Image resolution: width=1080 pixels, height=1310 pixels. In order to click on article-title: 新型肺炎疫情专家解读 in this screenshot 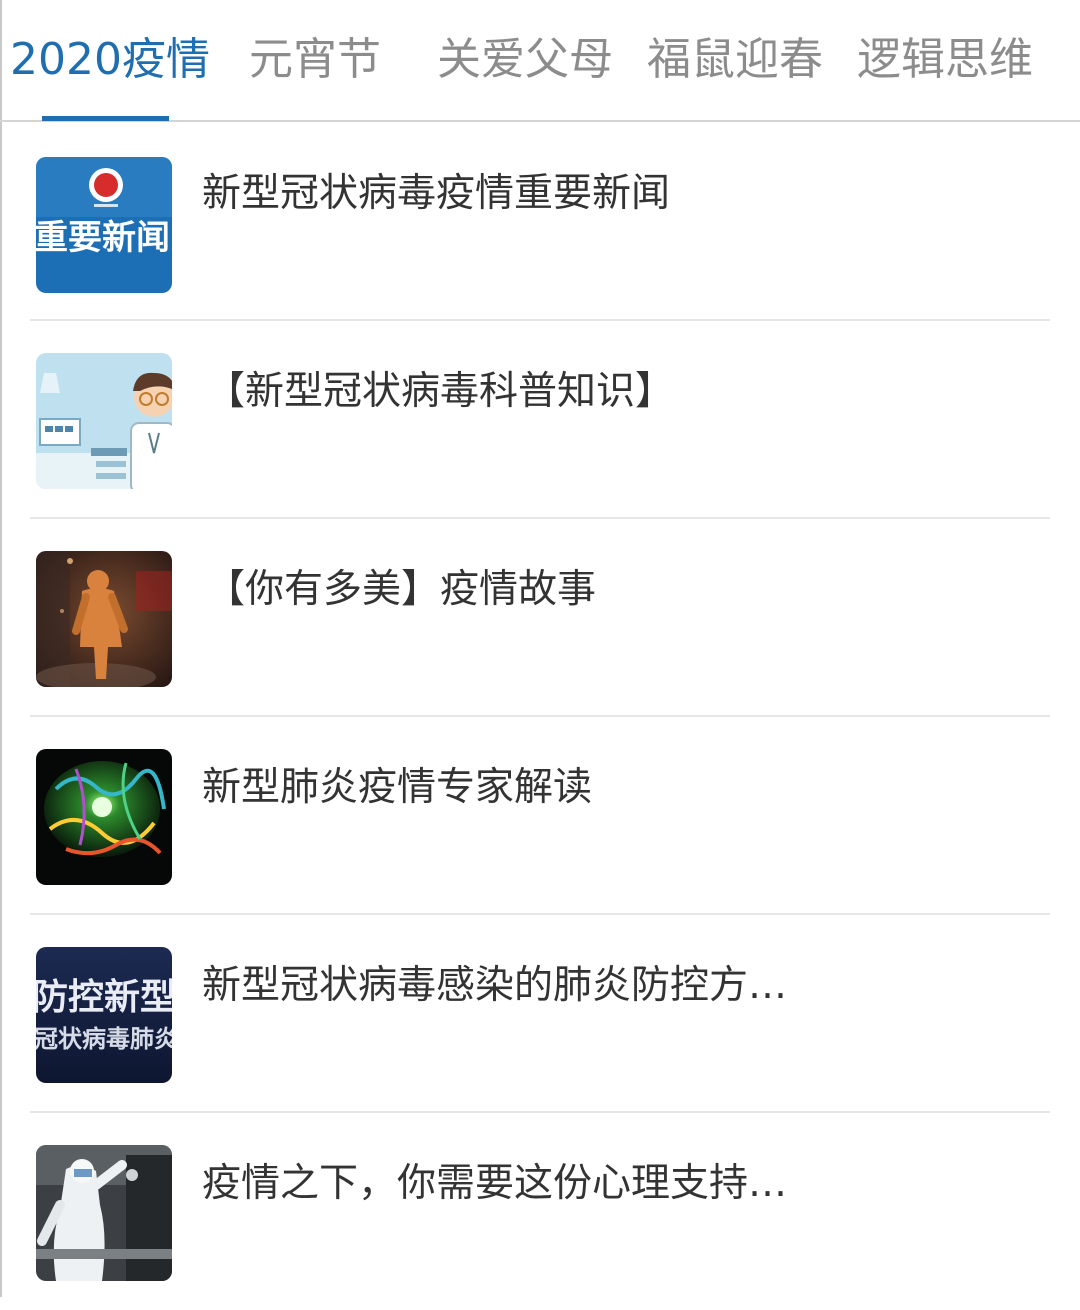, I will do `click(397, 787)`.